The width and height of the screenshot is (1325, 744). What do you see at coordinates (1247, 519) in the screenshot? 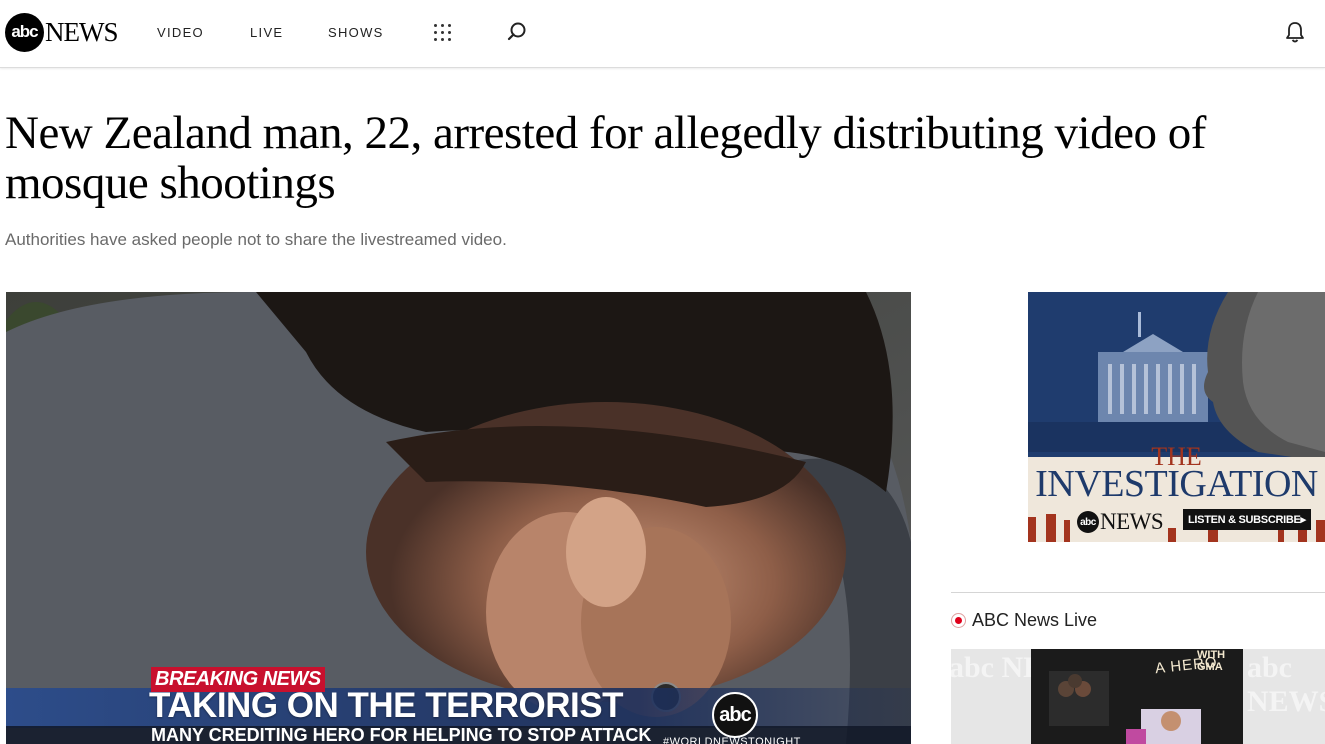
I see `listen-subscribe-button: LISTEN & SUBSCRIBE▸` at bounding box center [1247, 519].